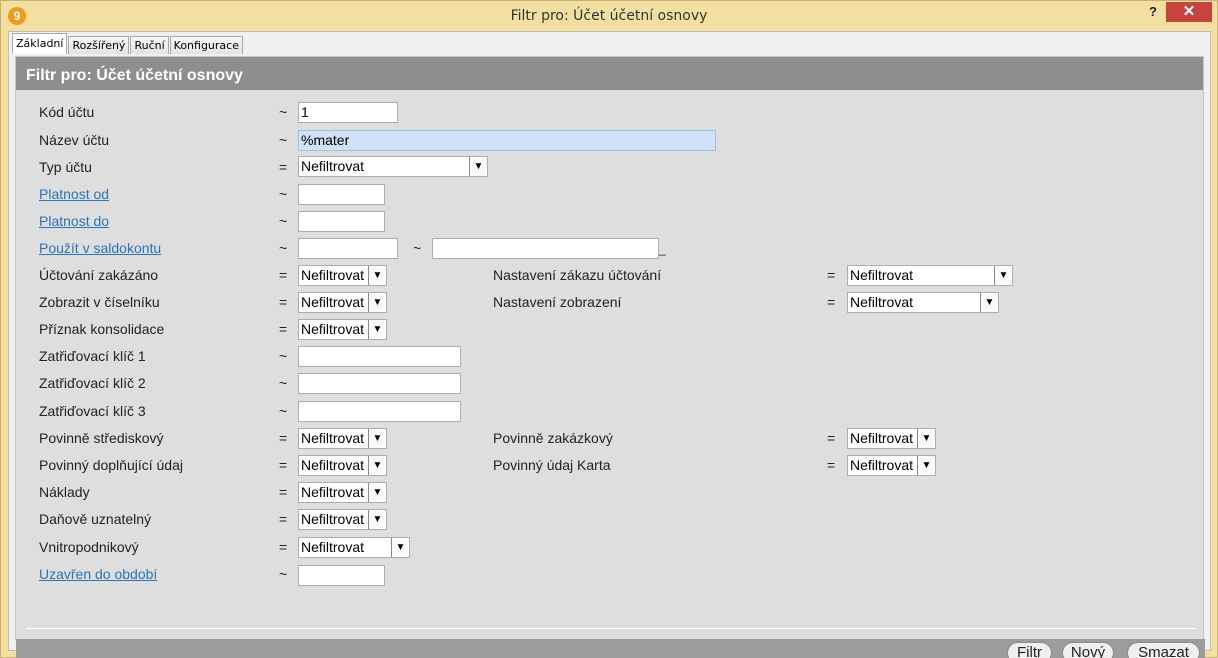 This screenshot has height=658, width=1218. I want to click on select-danove-uznatelny-value: Nefiltrovat, so click(333, 519).